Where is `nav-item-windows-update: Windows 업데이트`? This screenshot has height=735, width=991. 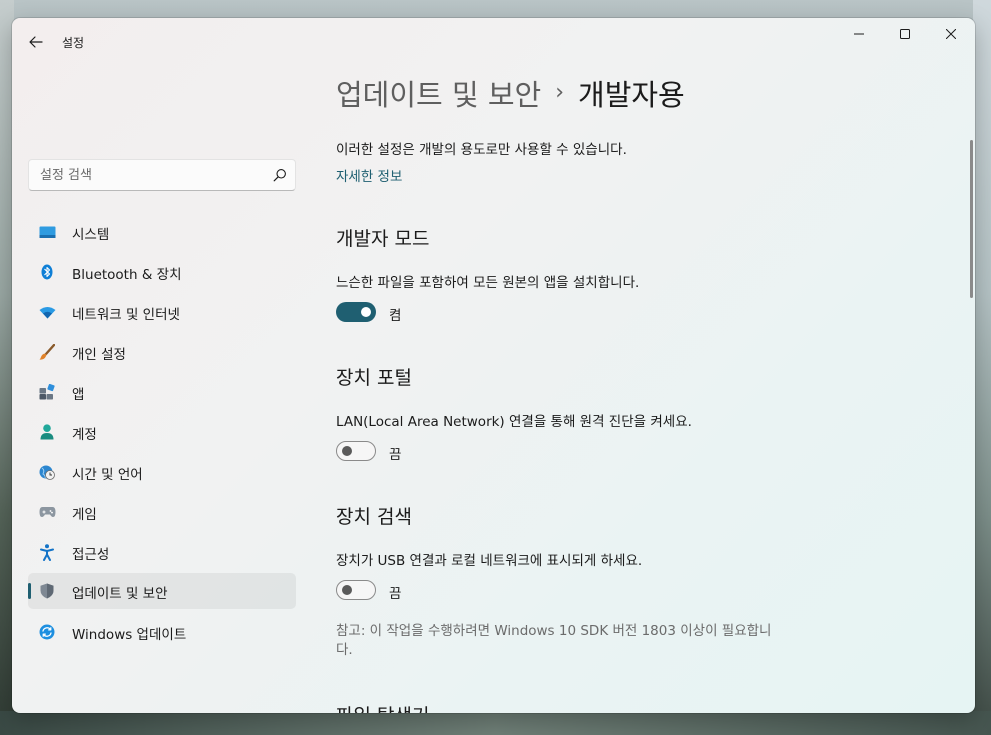 nav-item-windows-update: Windows 업데이트 is located at coordinates (162, 632).